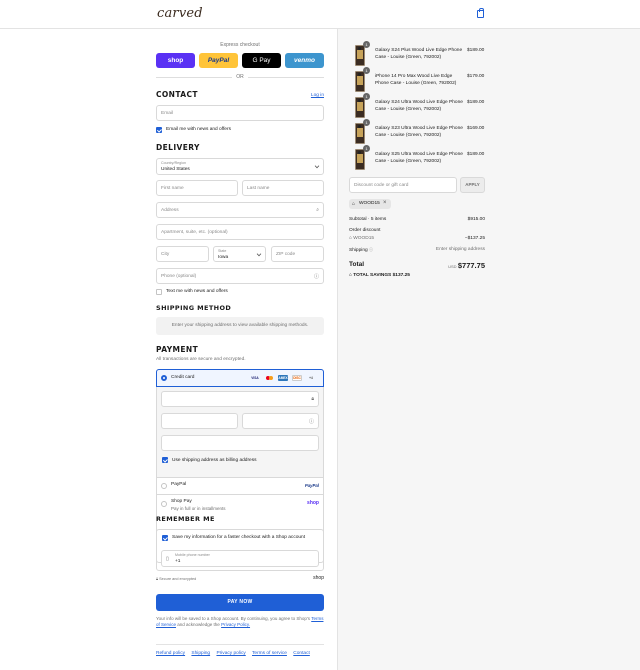 This screenshot has width=640, height=670. I want to click on total-label: Total, so click(357, 264).